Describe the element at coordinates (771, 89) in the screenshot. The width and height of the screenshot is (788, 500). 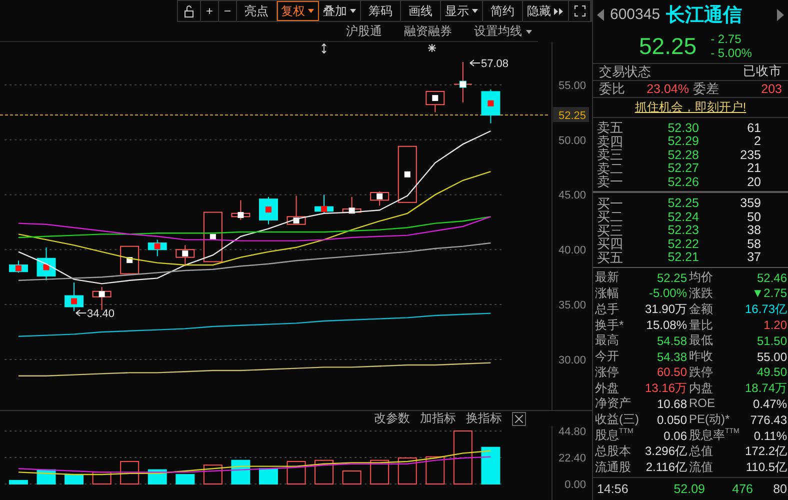
I see `diff-value: 203` at that location.